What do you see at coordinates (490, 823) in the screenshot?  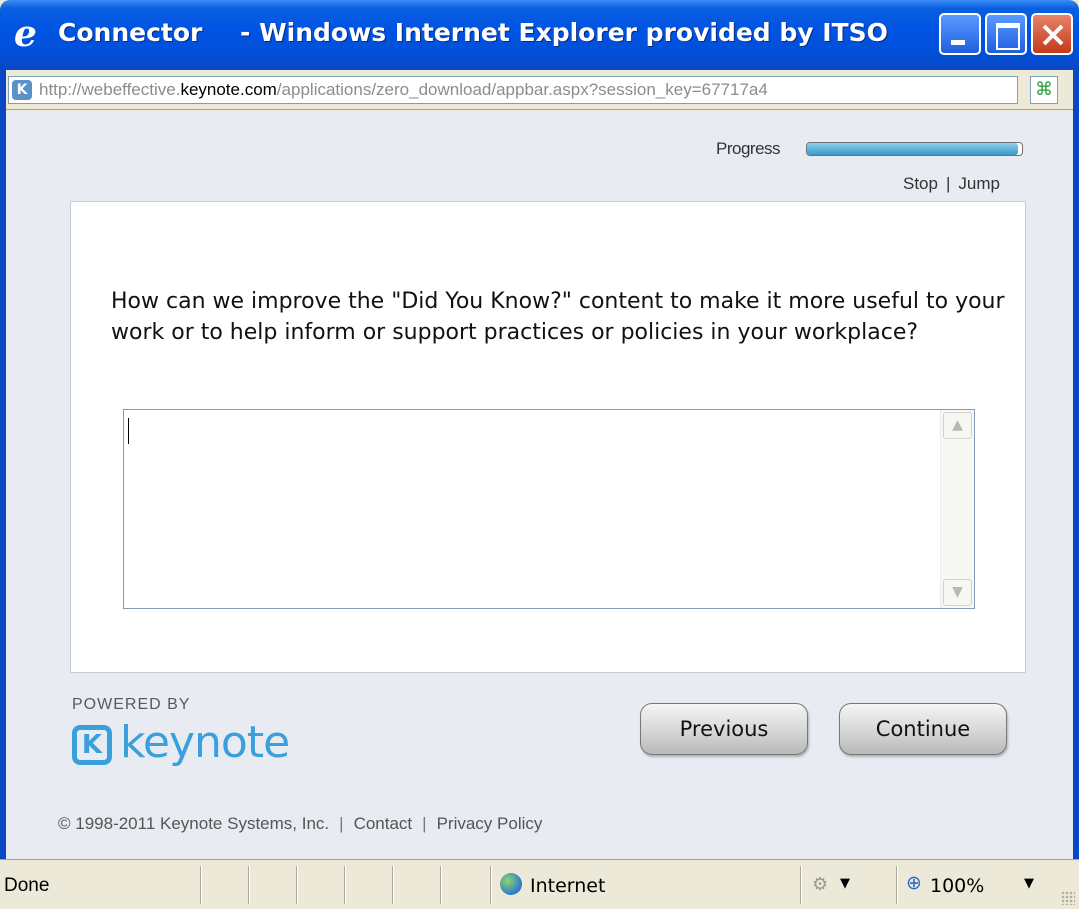 I see `privacy-policy-link: Privacy Policy` at bounding box center [490, 823].